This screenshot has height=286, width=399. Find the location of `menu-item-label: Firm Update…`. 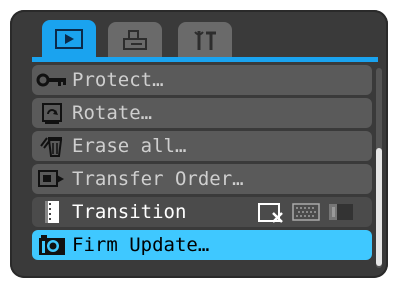

menu-item-label: Firm Update… is located at coordinates (141, 245).